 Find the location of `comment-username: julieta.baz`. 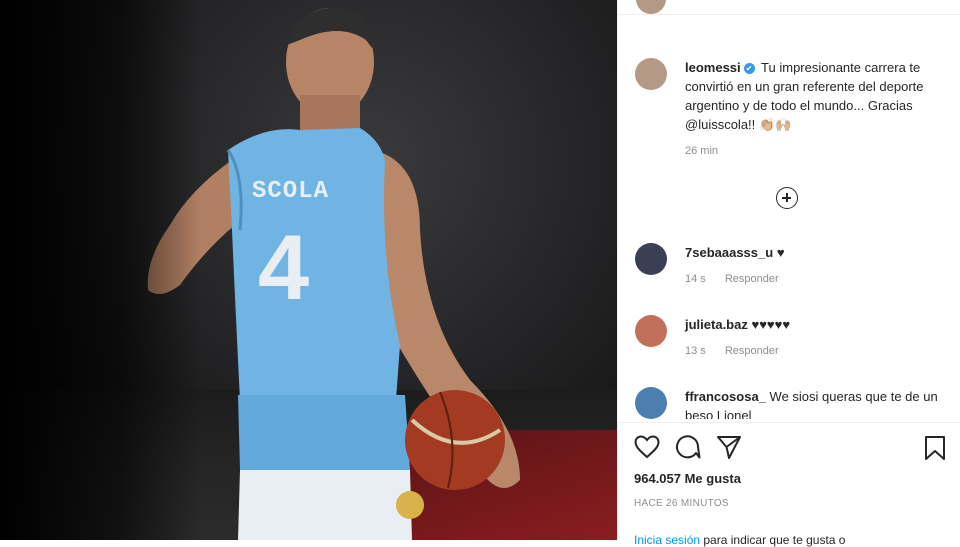

comment-username: julieta.baz is located at coordinates (716, 324).